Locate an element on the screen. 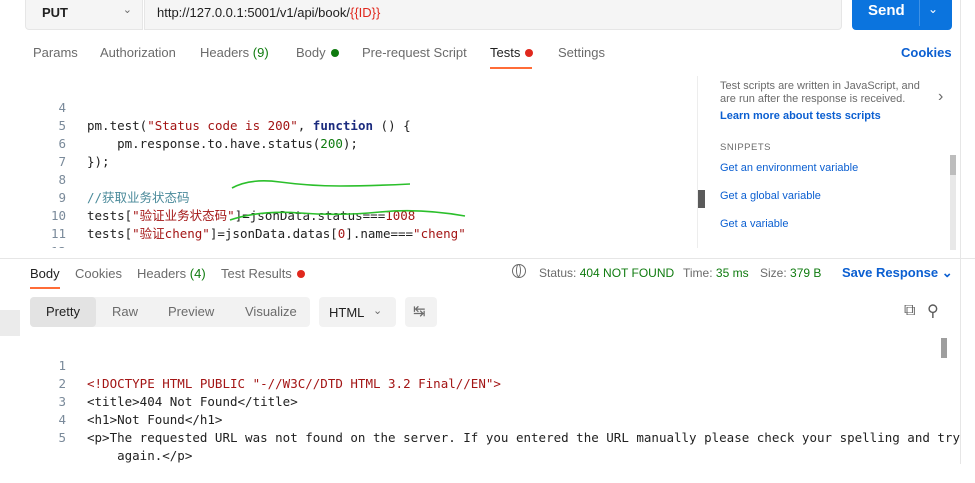 The height and width of the screenshot is (483, 975). scrollbar-thumb is located at coordinates (953, 165).